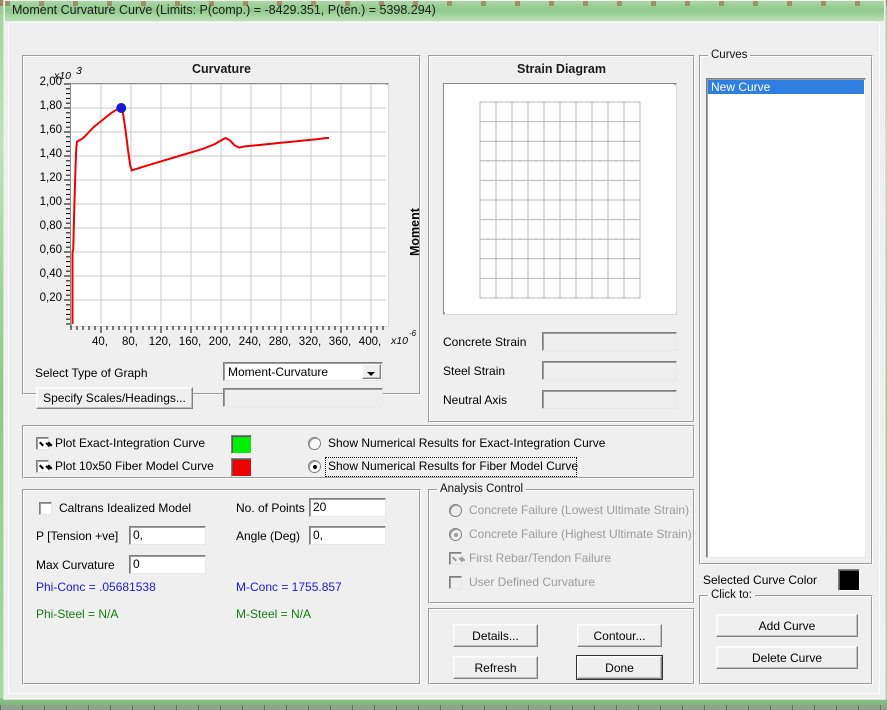  Describe the element at coordinates (50, 250) in the screenshot. I see `y-tick-label: 0,60` at that location.